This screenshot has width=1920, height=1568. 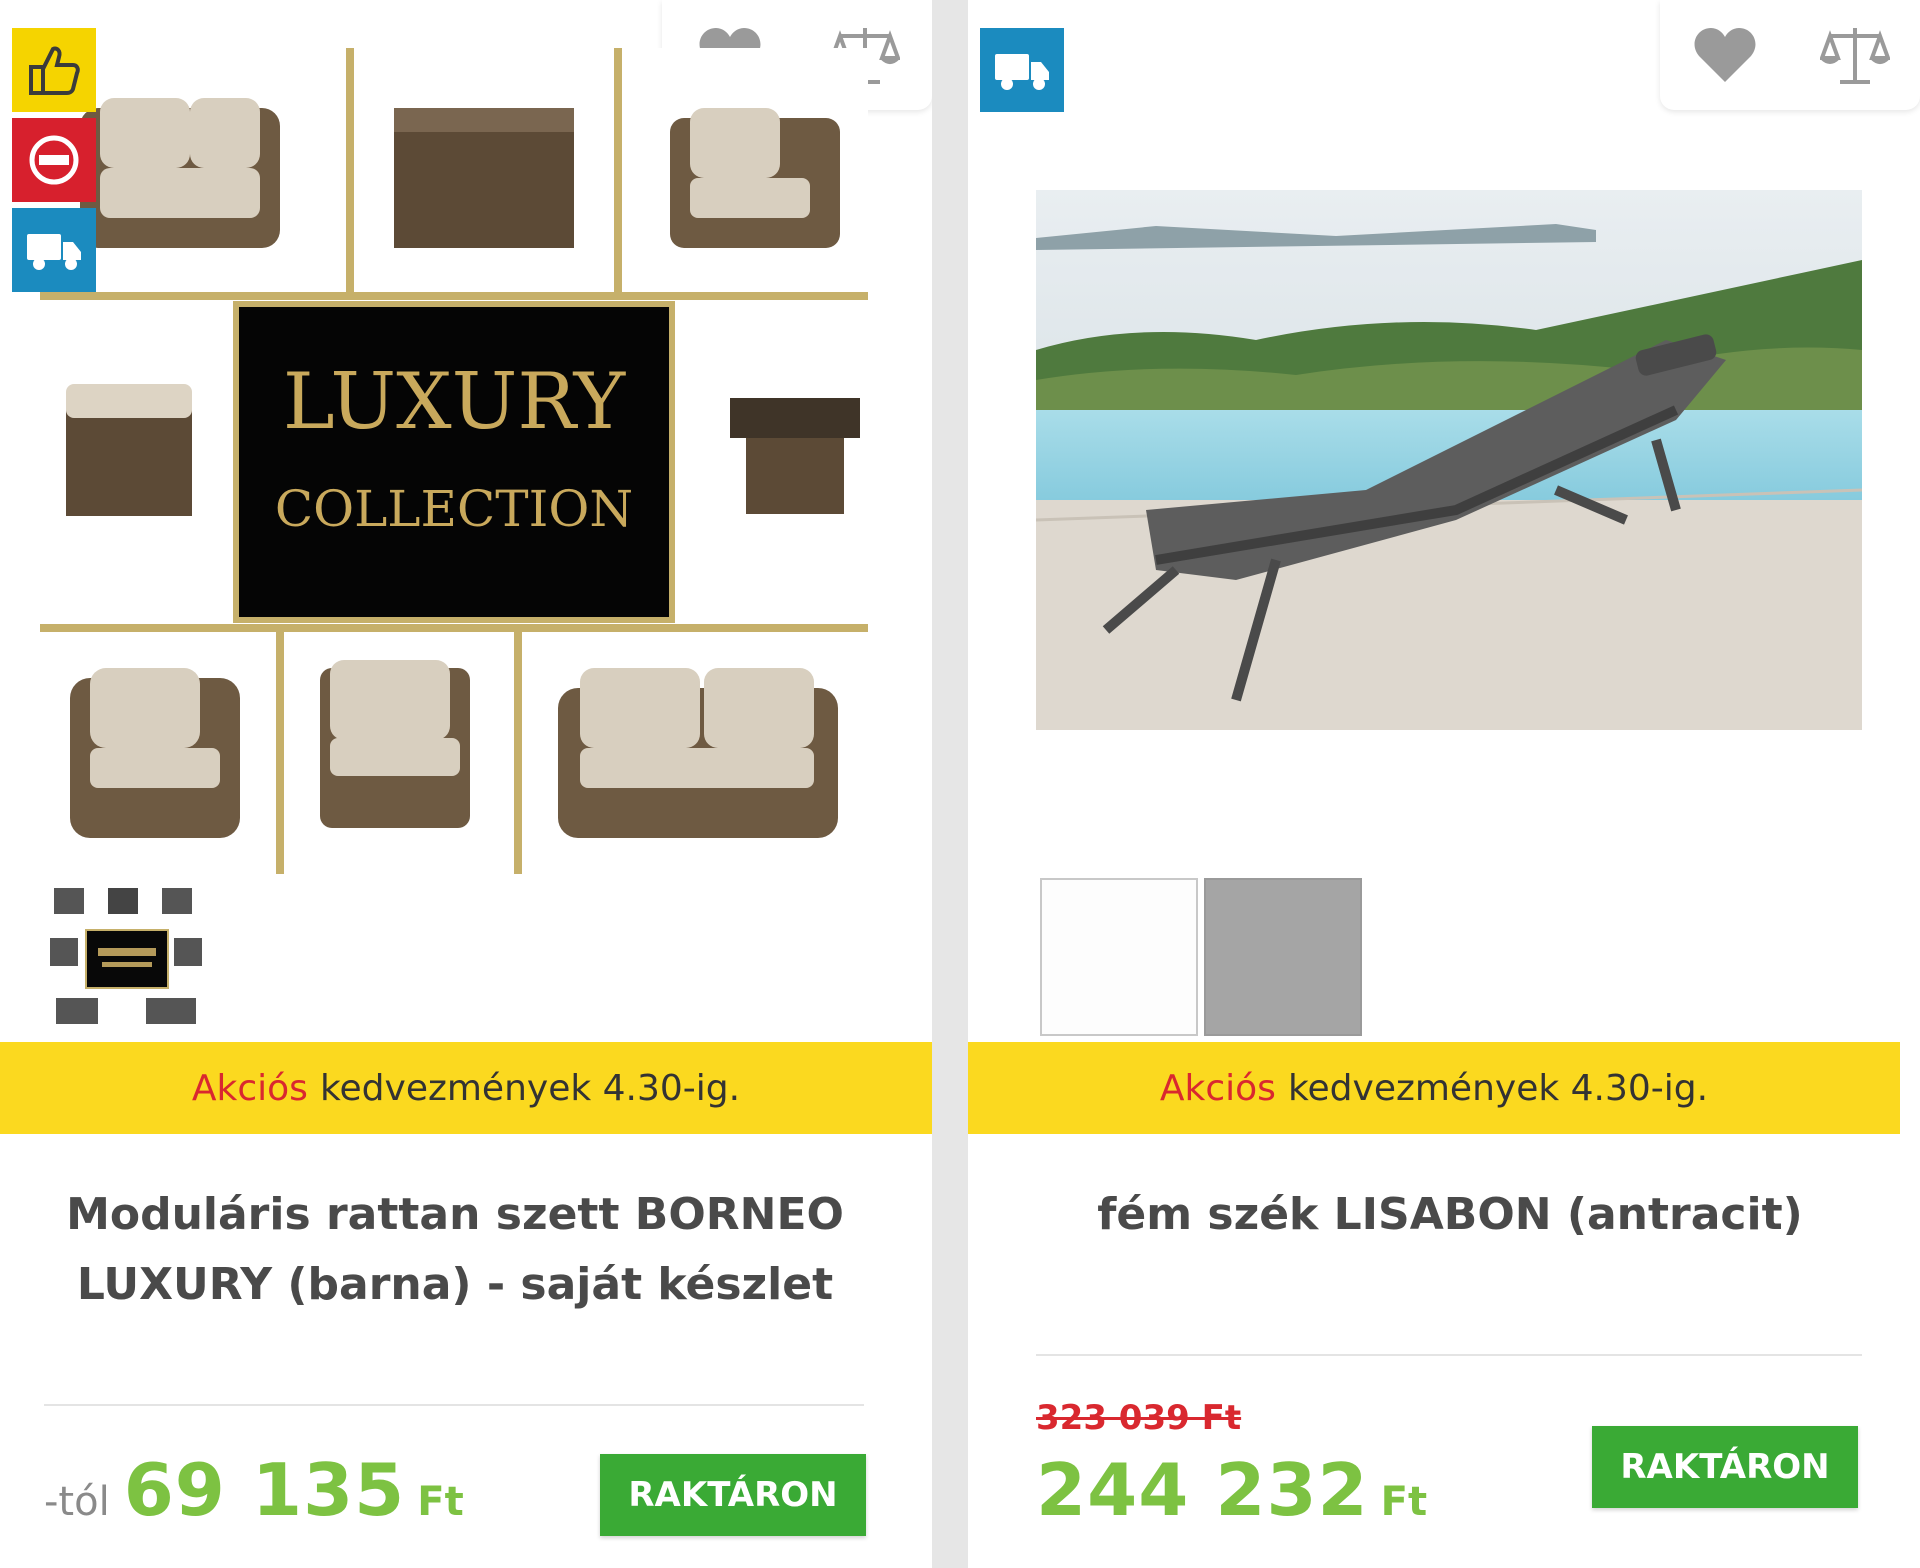 What do you see at coordinates (1119, 957) in the screenshot?
I see `color-swatch-white` at bounding box center [1119, 957].